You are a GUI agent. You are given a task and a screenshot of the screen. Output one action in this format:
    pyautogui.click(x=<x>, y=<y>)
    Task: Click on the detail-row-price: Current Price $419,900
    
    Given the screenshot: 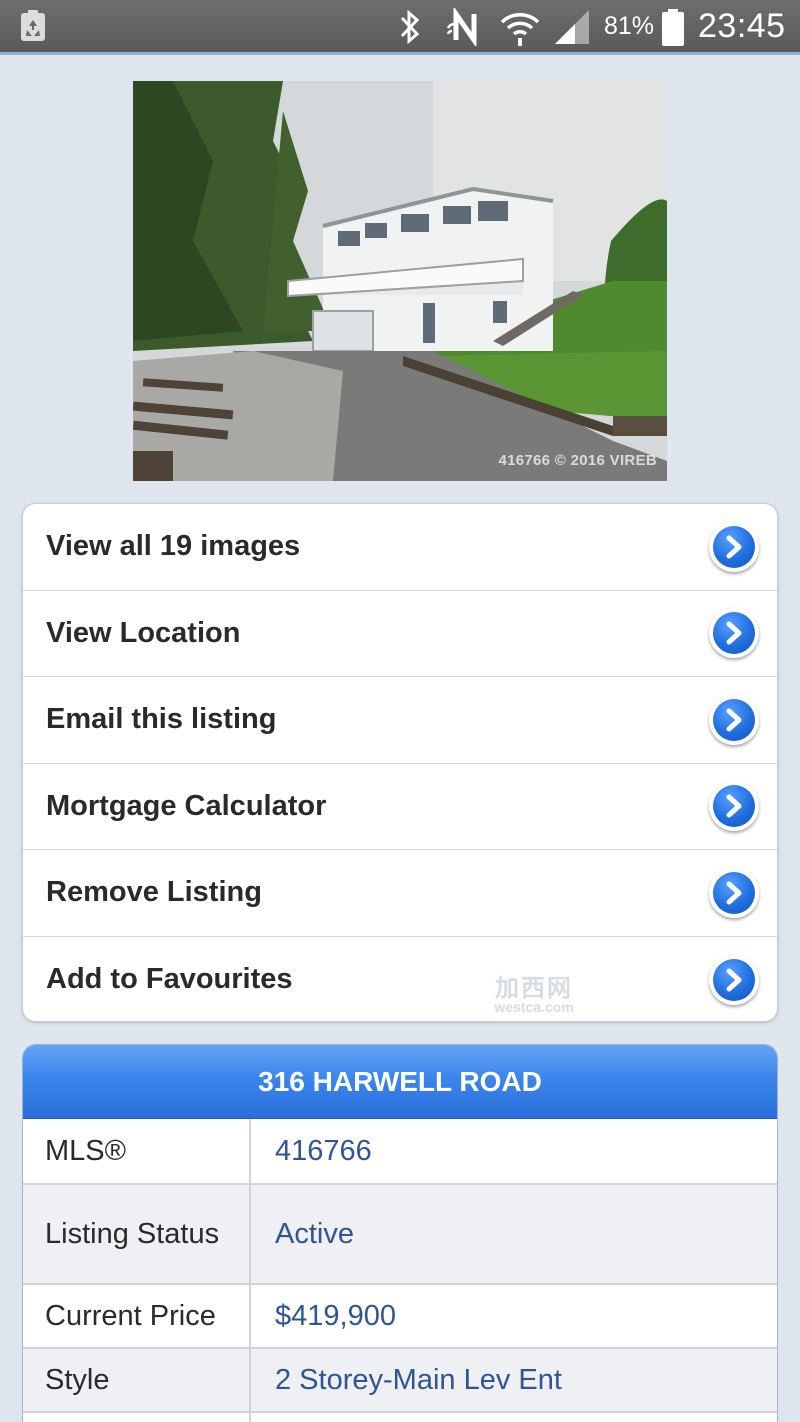 What is the action you would take?
    pyautogui.click(x=400, y=1317)
    